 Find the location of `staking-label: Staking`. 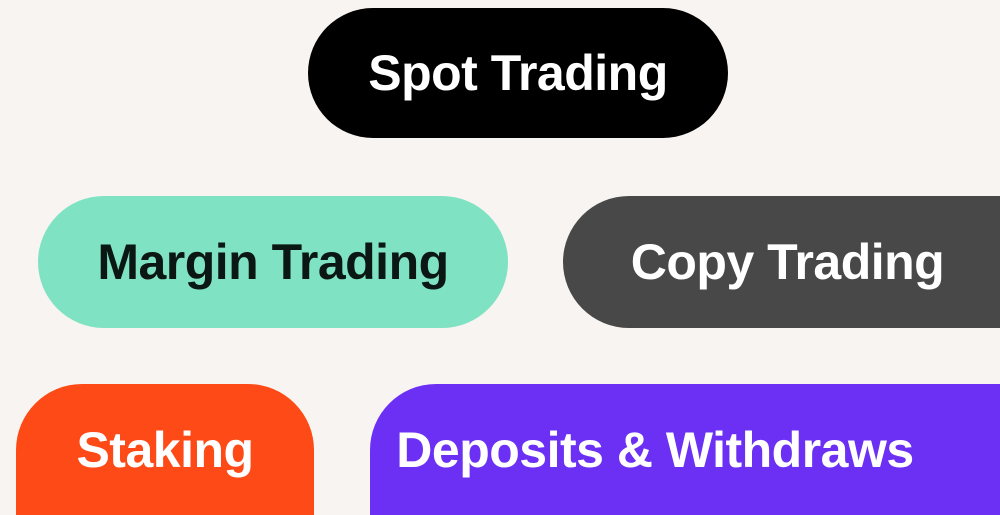

staking-label: Staking is located at coordinates (165, 449).